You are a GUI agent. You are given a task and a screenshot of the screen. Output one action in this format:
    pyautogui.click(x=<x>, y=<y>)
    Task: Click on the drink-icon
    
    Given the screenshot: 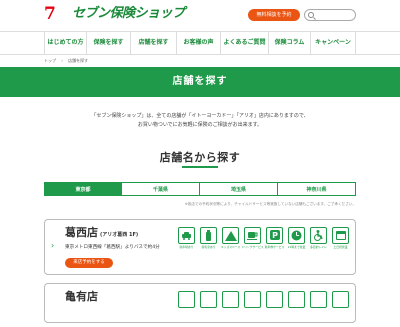 What is the action you would take?
    pyautogui.click(x=252, y=235)
    